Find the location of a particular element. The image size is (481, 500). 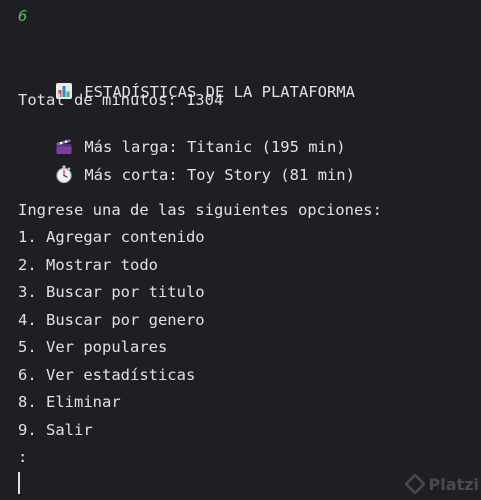

platzi-watermark: Platzi is located at coordinates (441, 484).